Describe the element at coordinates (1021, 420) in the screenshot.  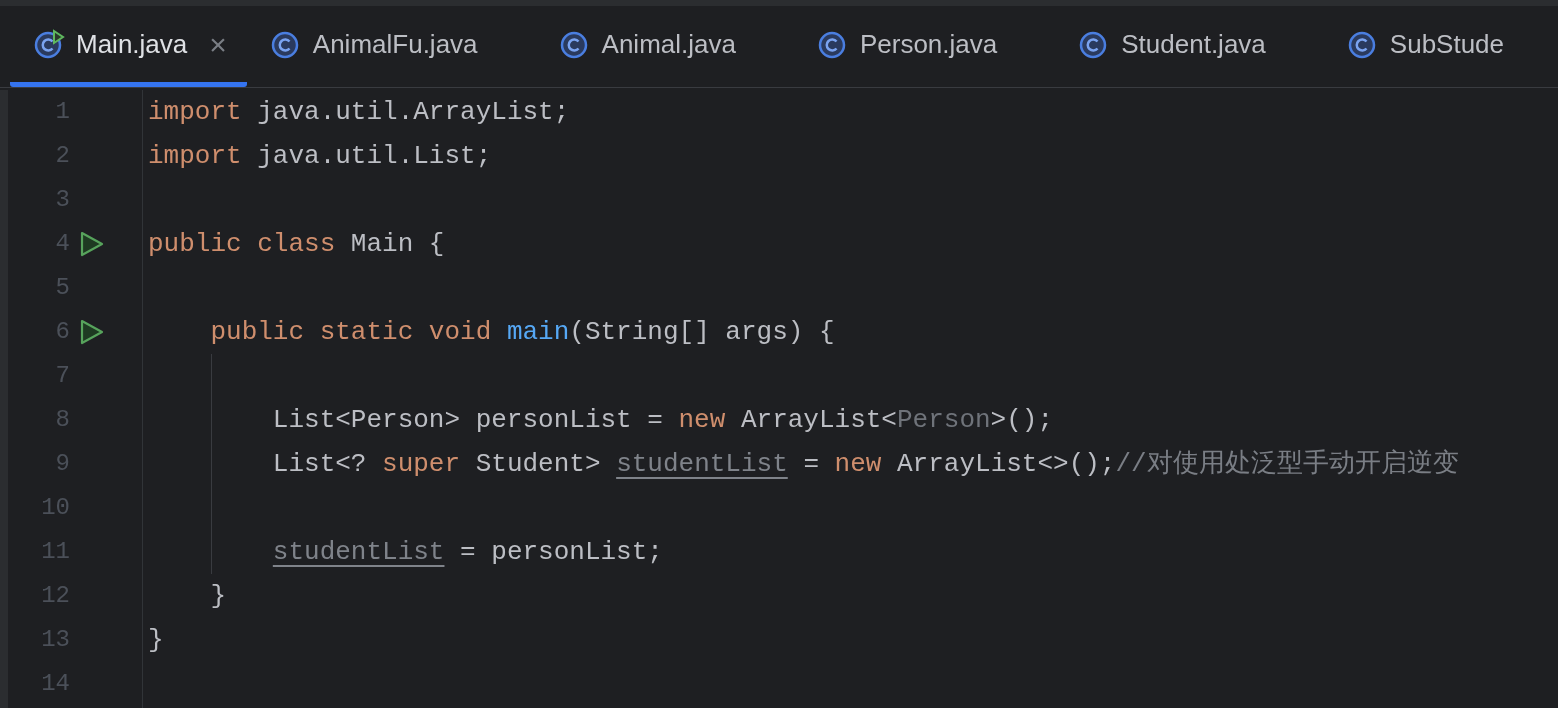
I see `code-text: >();` at that location.